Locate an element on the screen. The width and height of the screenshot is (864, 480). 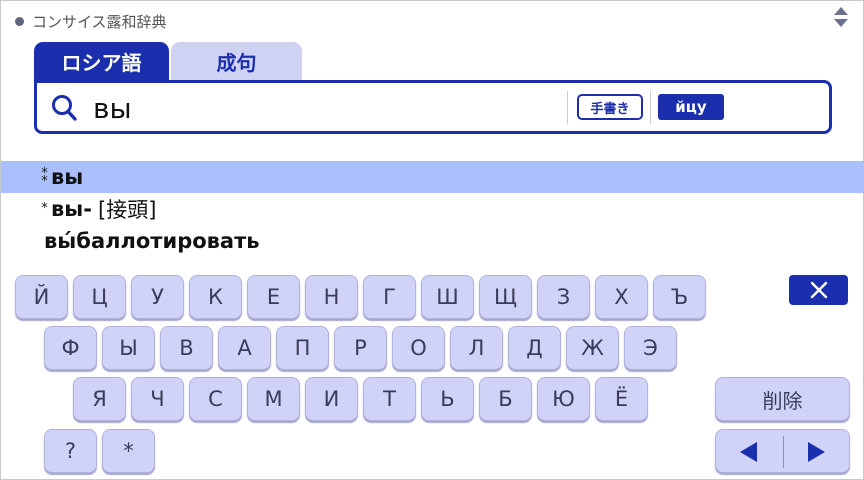
key: Я is located at coordinates (99, 399).